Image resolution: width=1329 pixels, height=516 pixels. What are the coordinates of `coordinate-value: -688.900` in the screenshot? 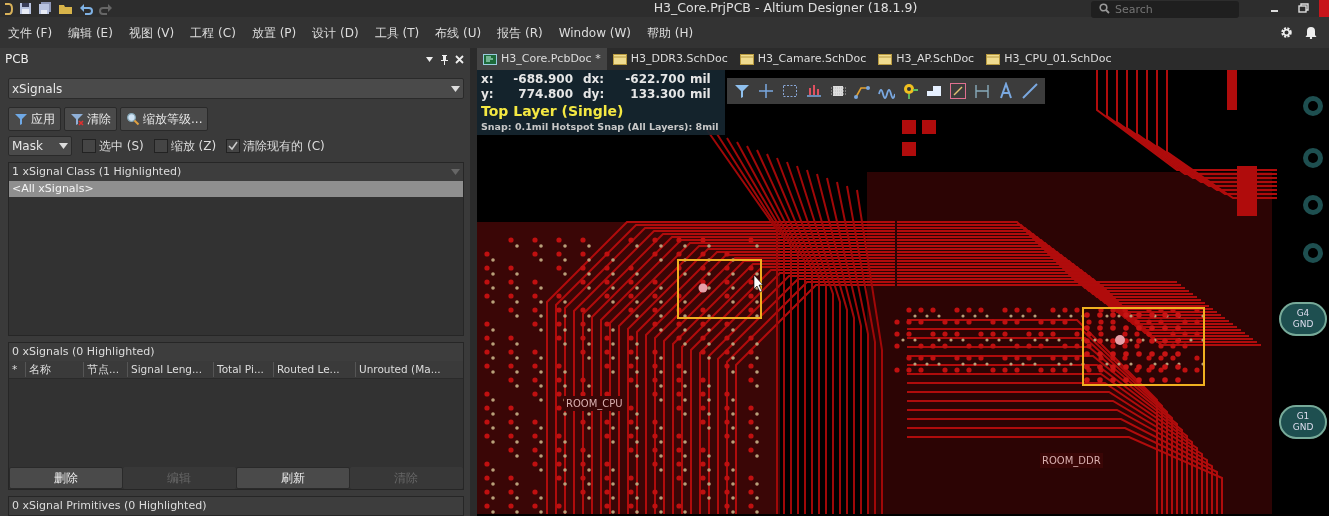 It's located at (542, 79).